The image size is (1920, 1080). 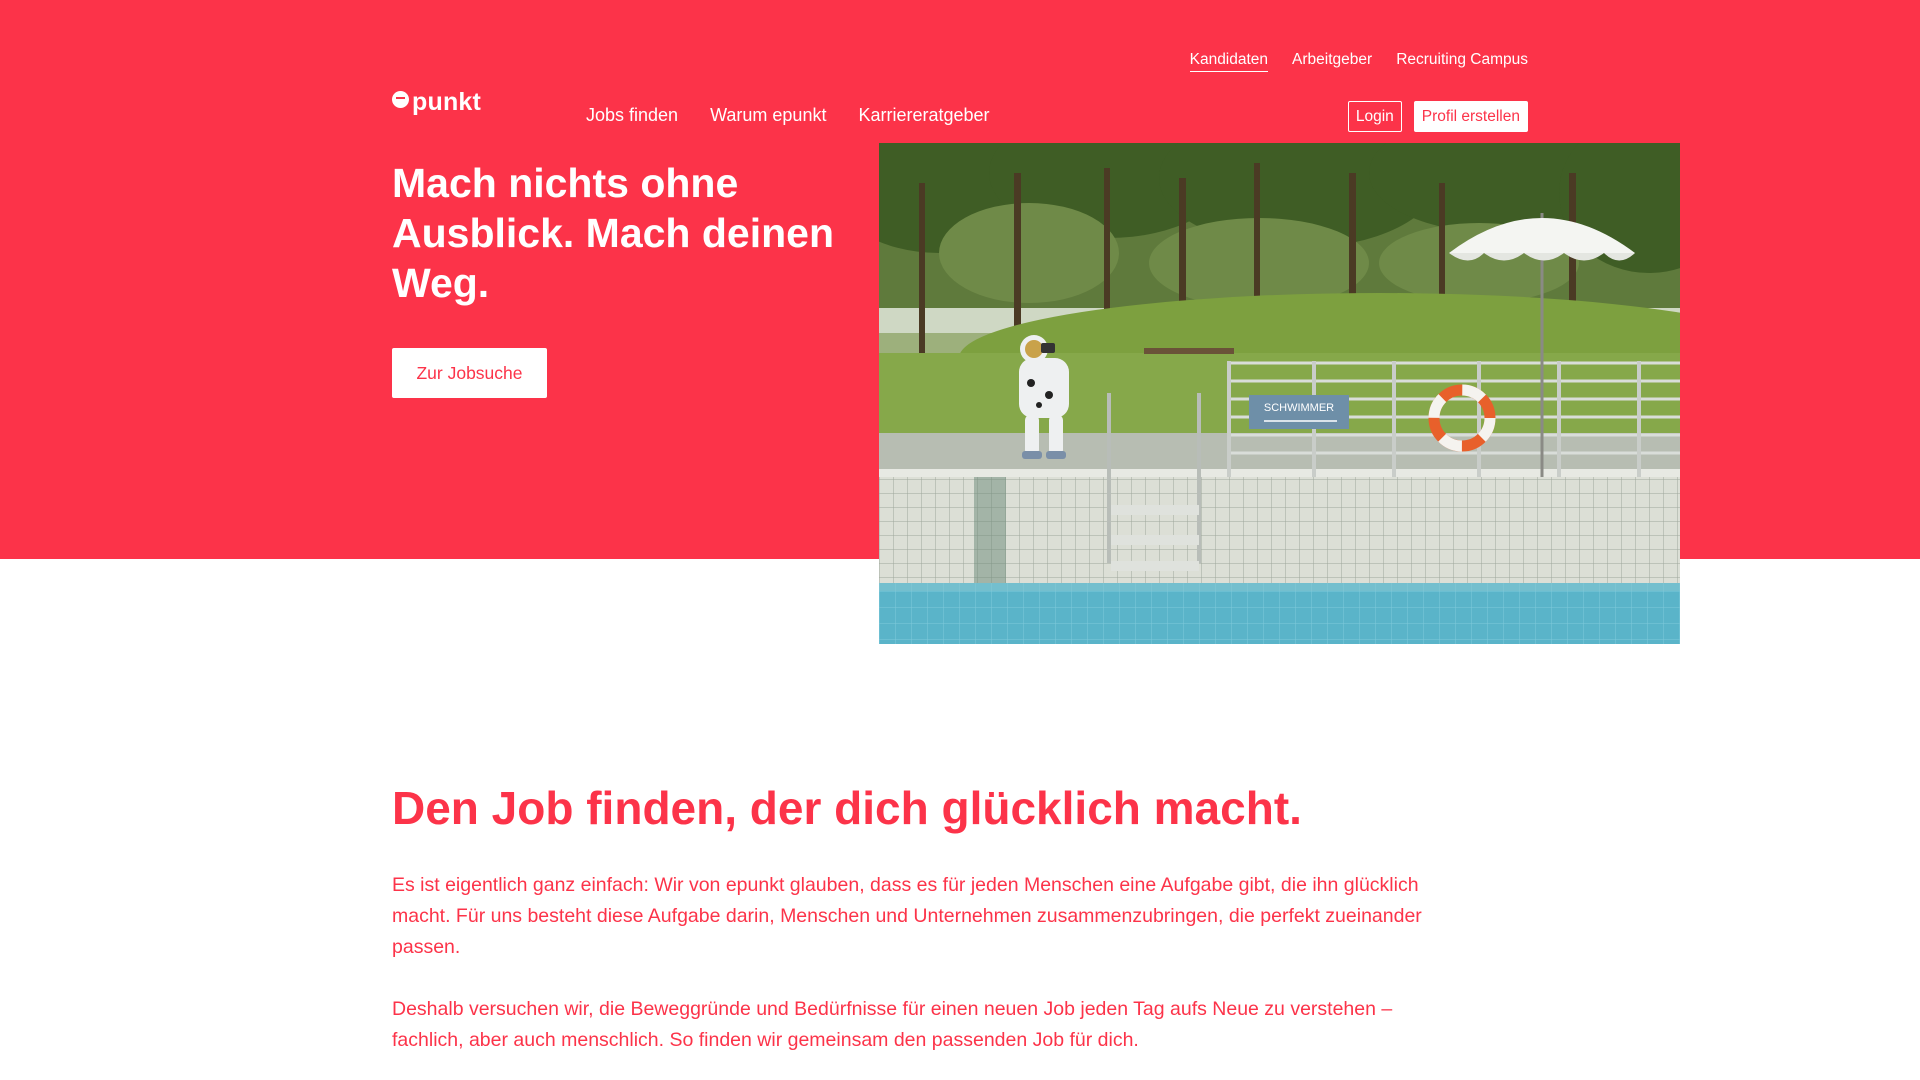 What do you see at coordinates (1462, 60) in the screenshot?
I see `audience-tab-recruiting-campus: Recruiting Campus` at bounding box center [1462, 60].